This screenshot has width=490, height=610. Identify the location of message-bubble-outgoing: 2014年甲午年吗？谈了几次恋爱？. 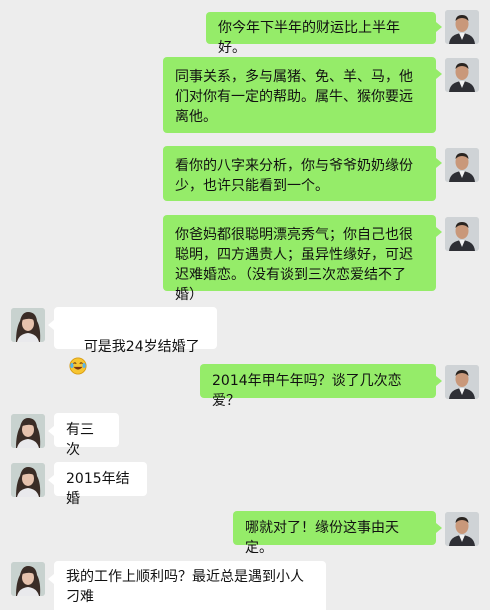
(318, 386).